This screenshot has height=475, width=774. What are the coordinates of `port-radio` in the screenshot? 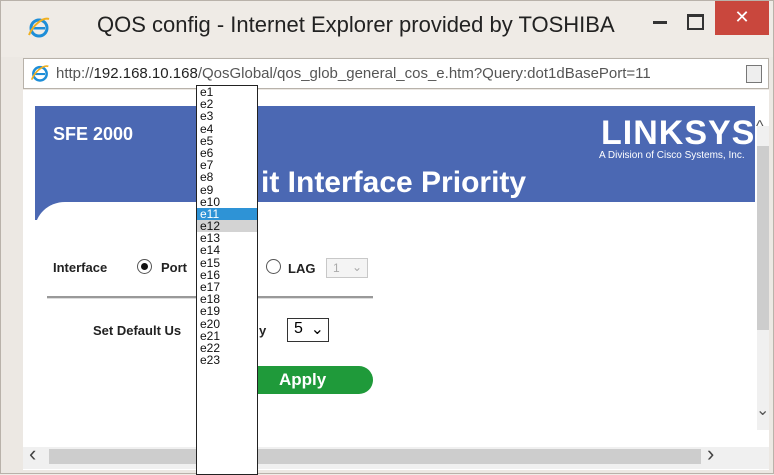 It's located at (144, 266).